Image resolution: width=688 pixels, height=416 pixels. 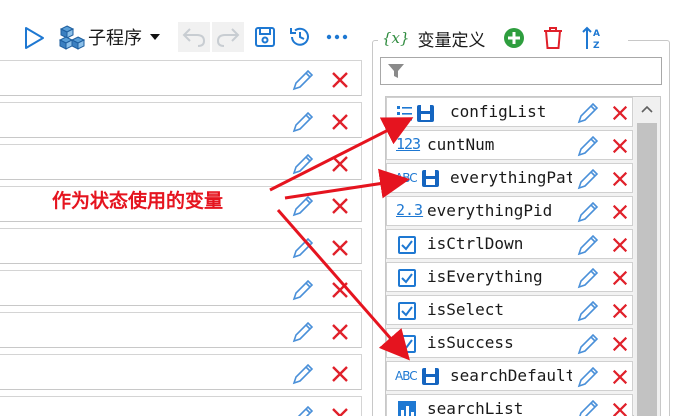 I want to click on subroutine-menu-button: 子程序, so click(x=116, y=37).